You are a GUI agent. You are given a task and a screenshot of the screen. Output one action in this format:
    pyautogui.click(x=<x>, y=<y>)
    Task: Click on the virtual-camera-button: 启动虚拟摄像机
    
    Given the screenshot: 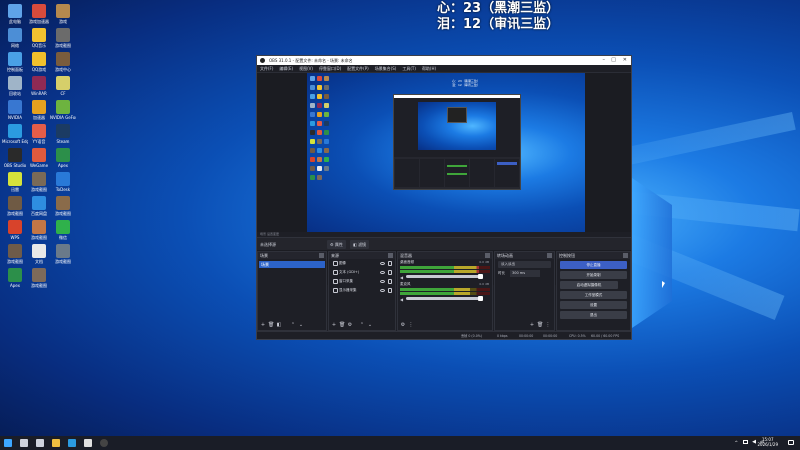 What is the action you would take?
    pyautogui.click(x=589, y=285)
    